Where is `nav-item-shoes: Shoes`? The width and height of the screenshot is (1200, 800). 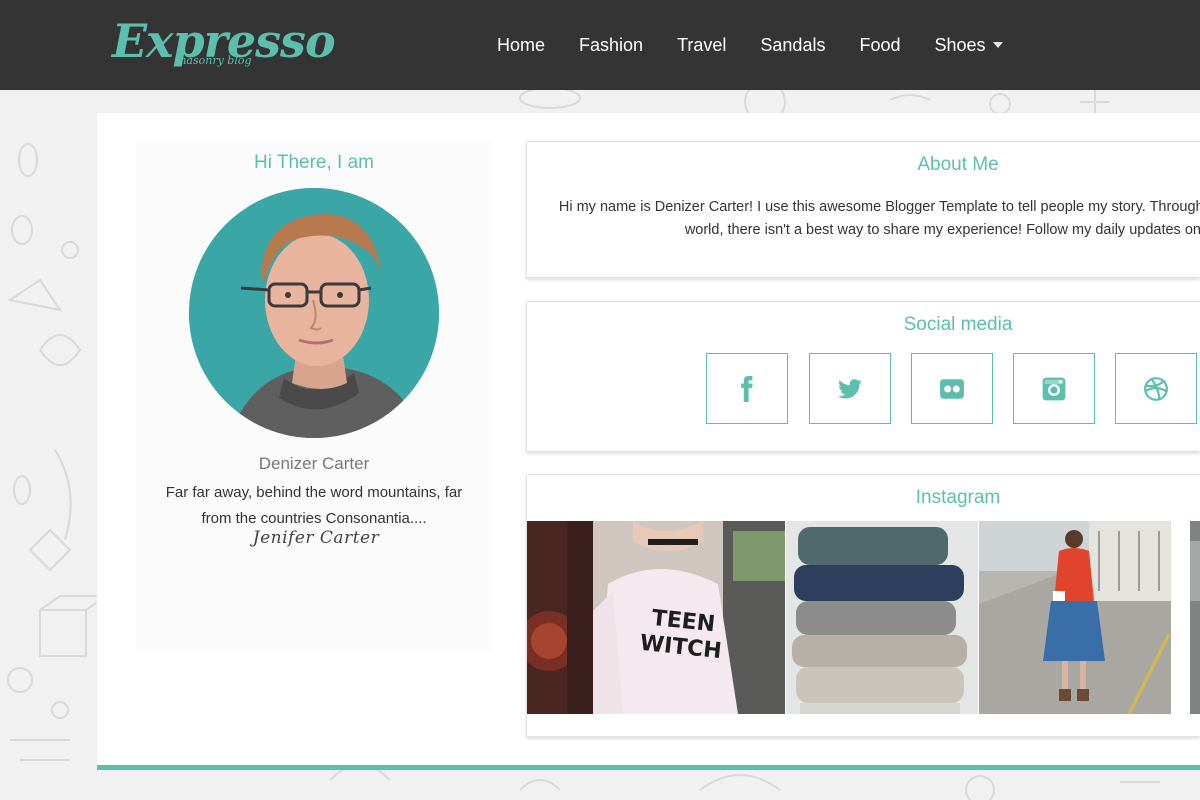 nav-item-shoes: Shoes is located at coordinates (969, 45).